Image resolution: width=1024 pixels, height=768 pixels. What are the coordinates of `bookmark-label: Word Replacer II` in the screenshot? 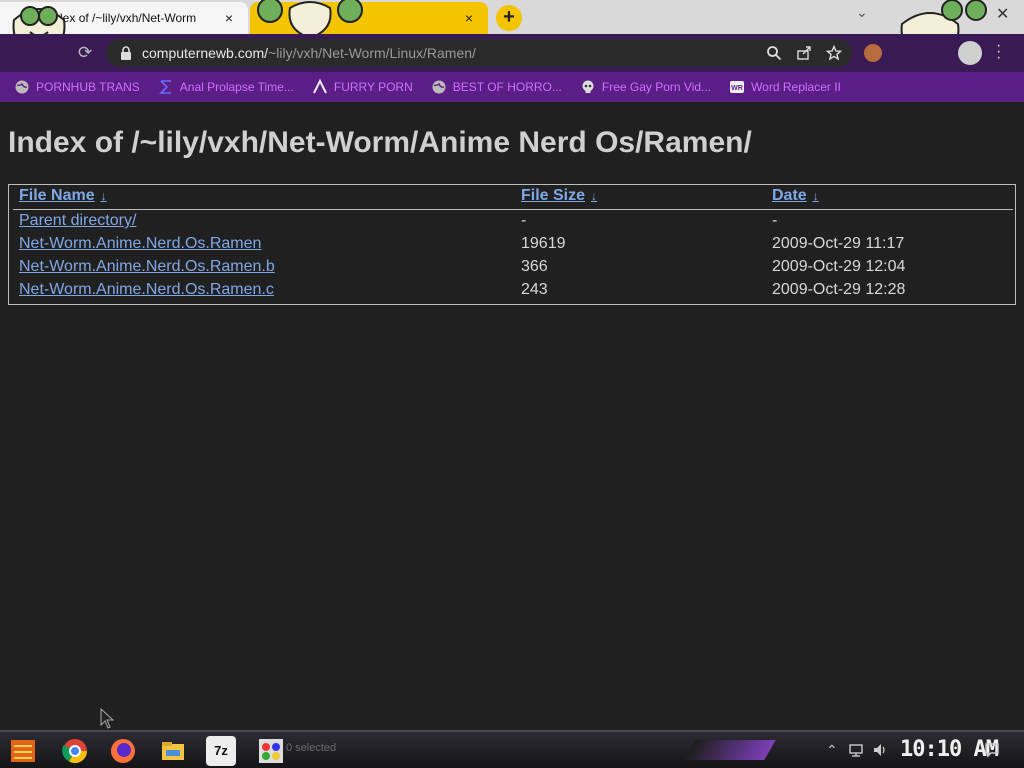 It's located at (796, 87).